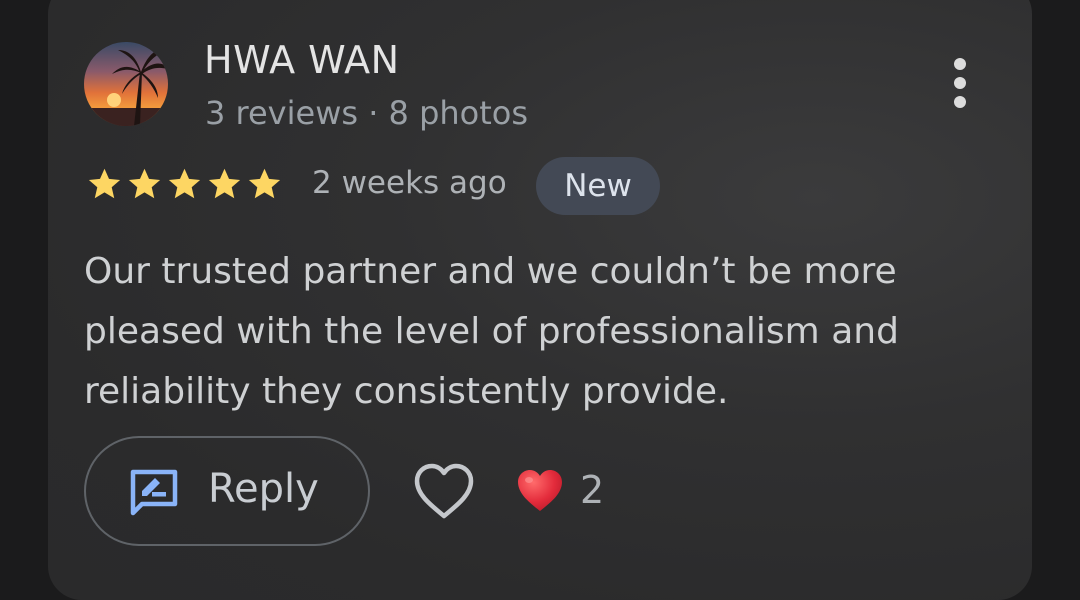  What do you see at coordinates (367, 113) in the screenshot?
I see `reviewer-meta: 3 reviews · 8 photos` at bounding box center [367, 113].